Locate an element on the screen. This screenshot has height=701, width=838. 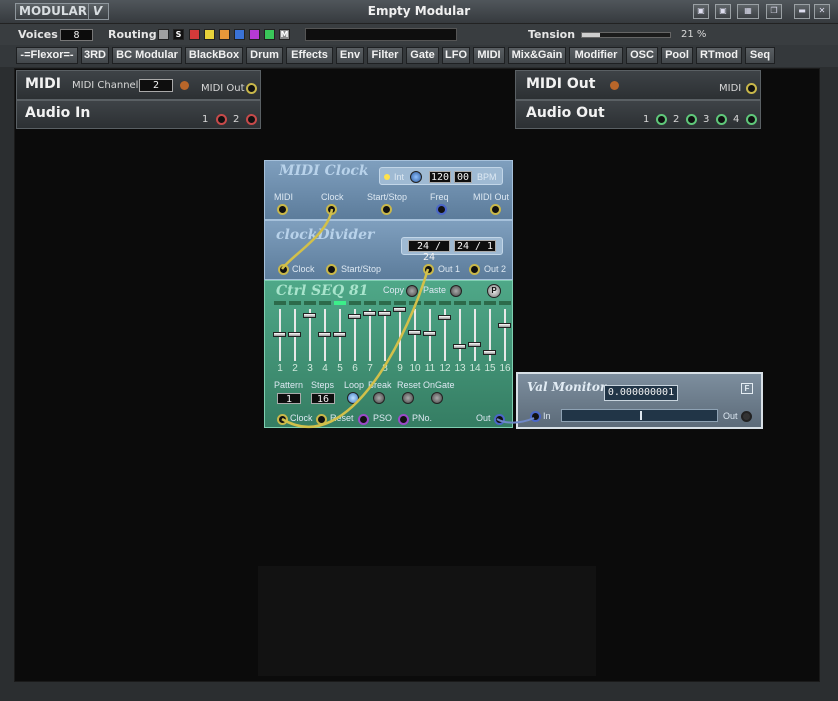
midi-out-module: MIDI Out MIDI is located at coordinates (638, 85).